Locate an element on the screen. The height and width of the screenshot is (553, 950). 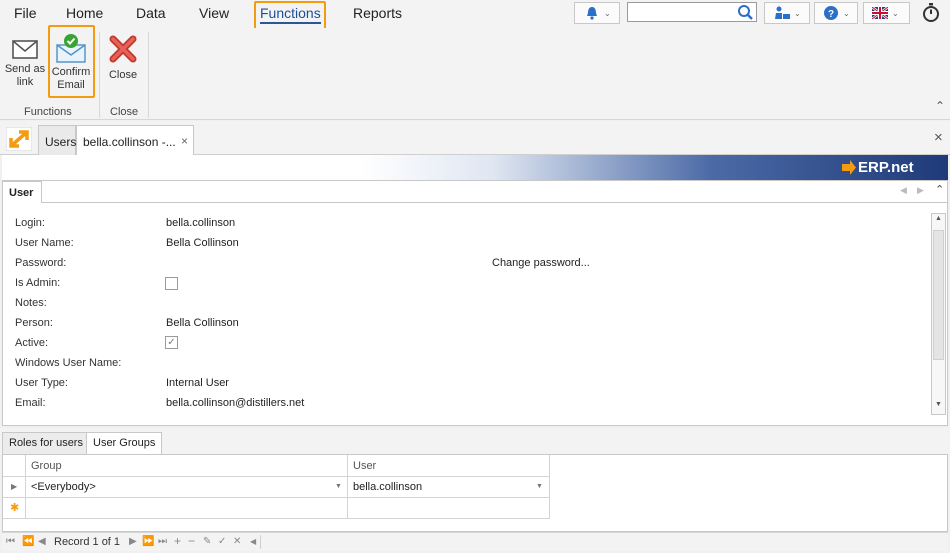
active-label: Active: is located at coordinates (32, 343).